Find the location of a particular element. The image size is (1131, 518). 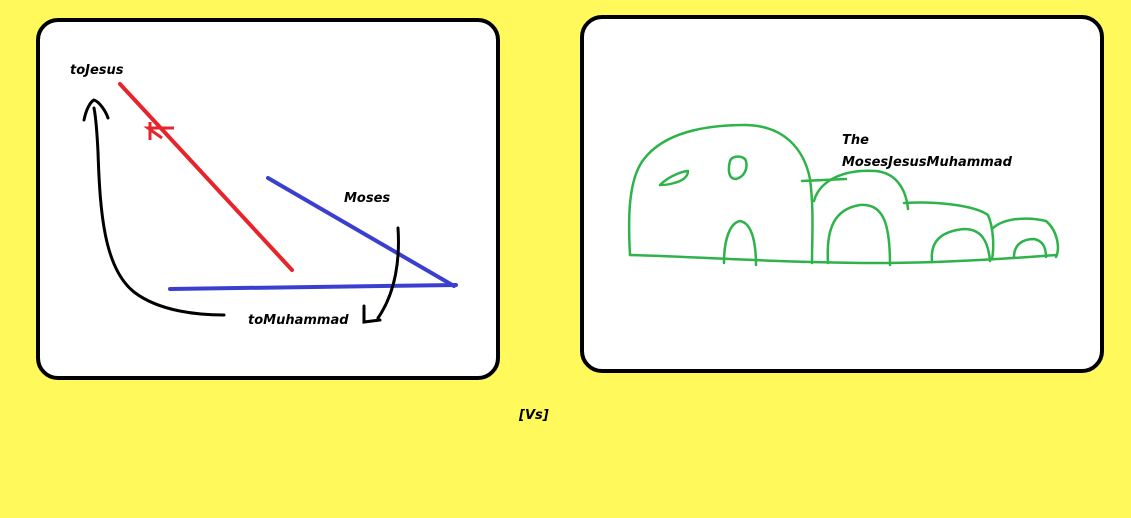

fourth-block-roof is located at coordinates (1025, 238).